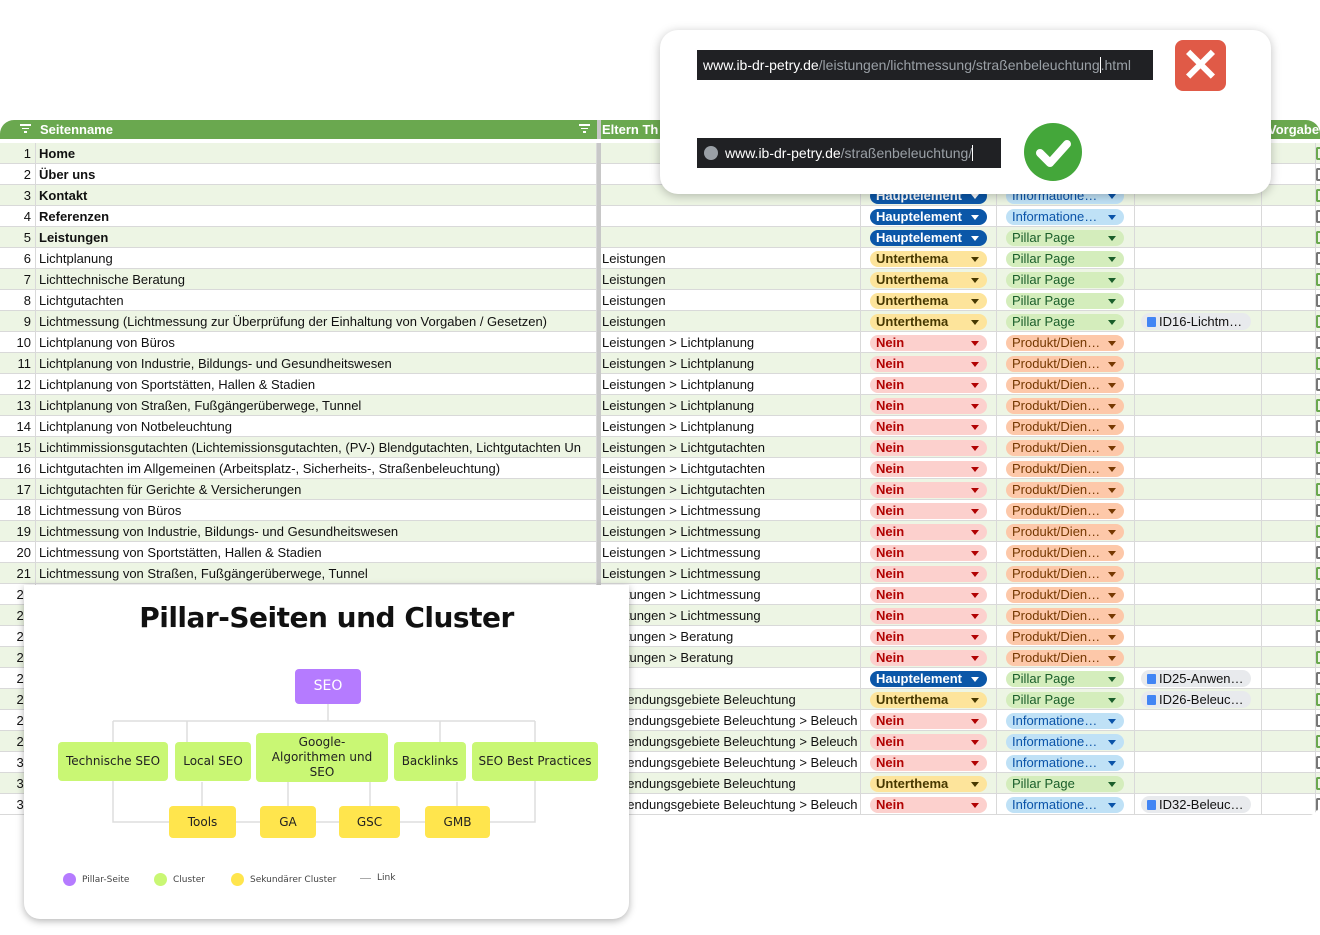  What do you see at coordinates (18, 405) in the screenshot?
I see `row-number: 13` at bounding box center [18, 405].